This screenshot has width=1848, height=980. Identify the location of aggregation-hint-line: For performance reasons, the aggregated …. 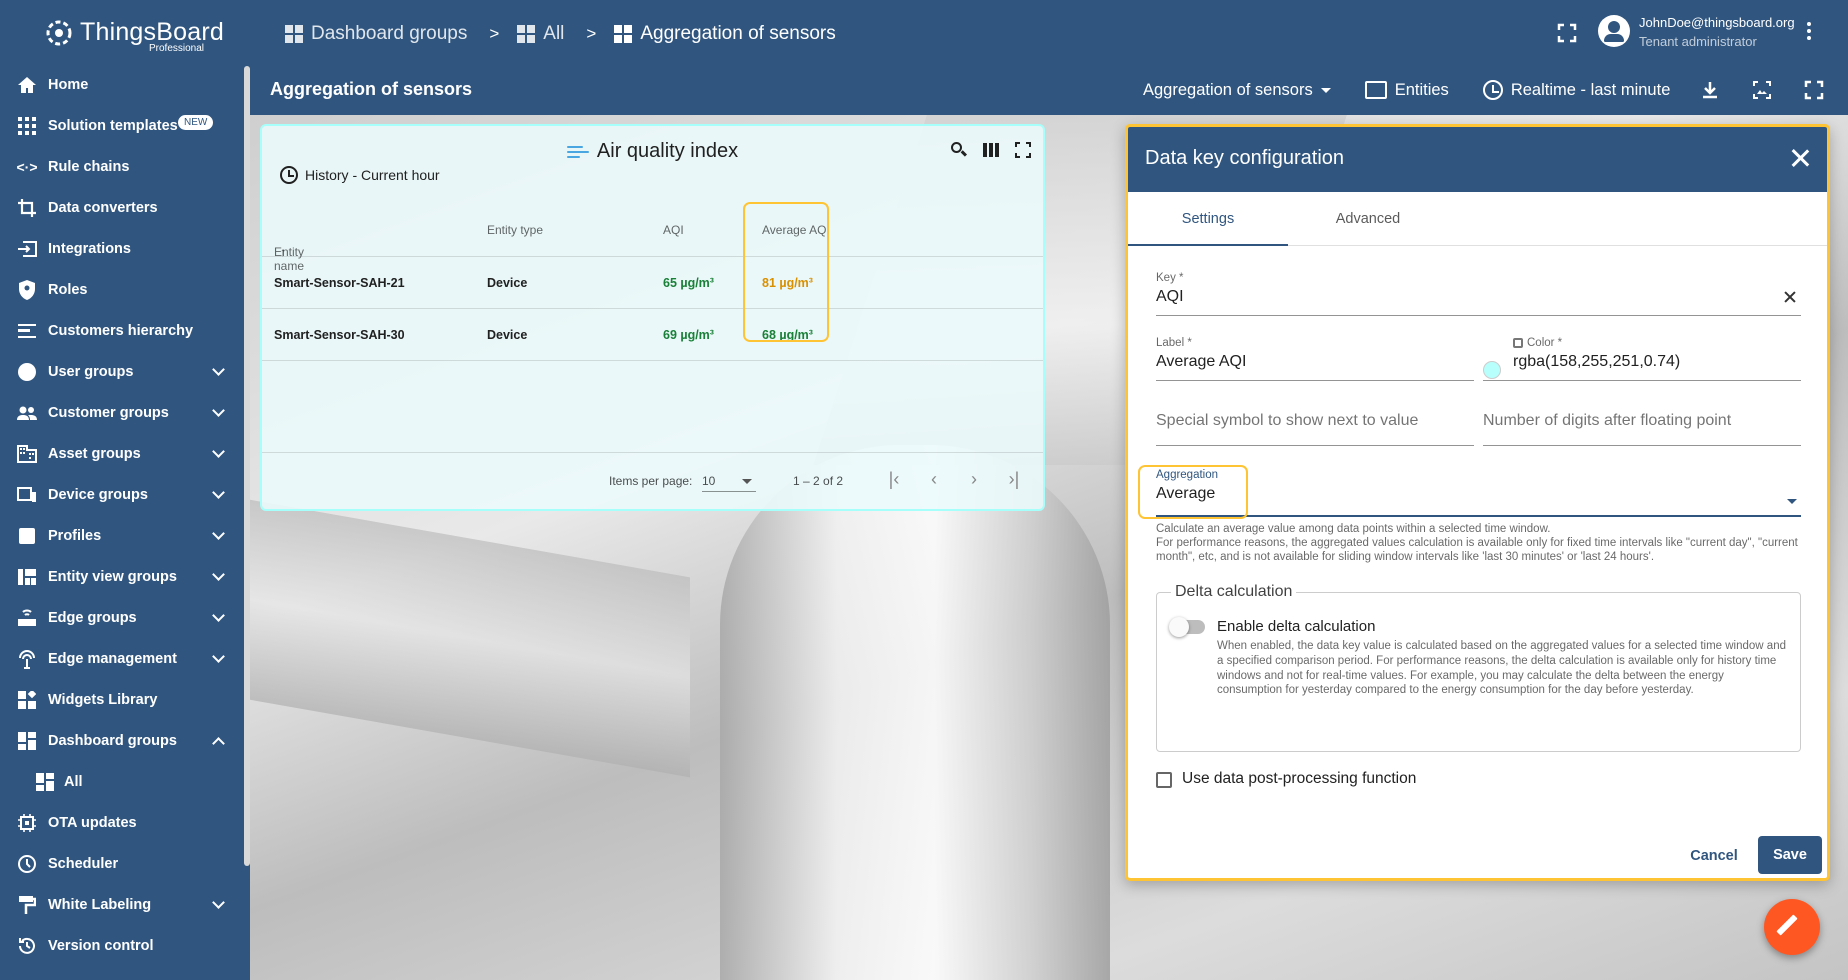
(1477, 550).